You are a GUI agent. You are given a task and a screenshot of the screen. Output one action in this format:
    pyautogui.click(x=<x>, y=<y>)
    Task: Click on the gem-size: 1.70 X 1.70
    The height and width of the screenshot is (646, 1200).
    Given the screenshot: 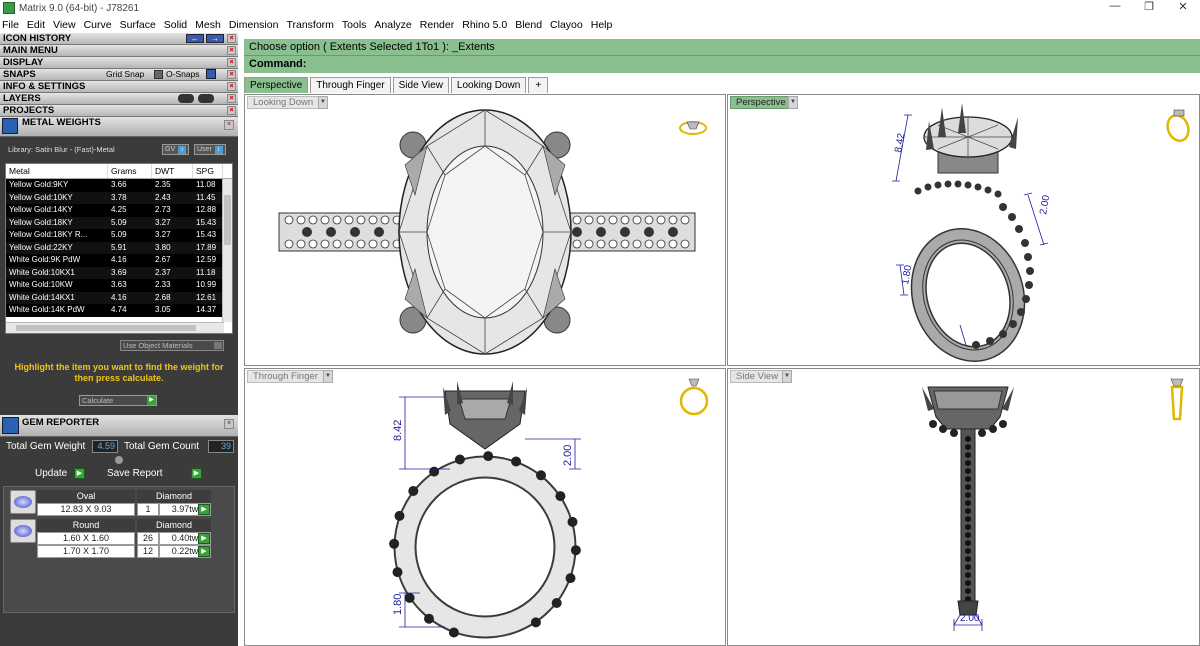 What is the action you would take?
    pyautogui.click(x=86, y=551)
    